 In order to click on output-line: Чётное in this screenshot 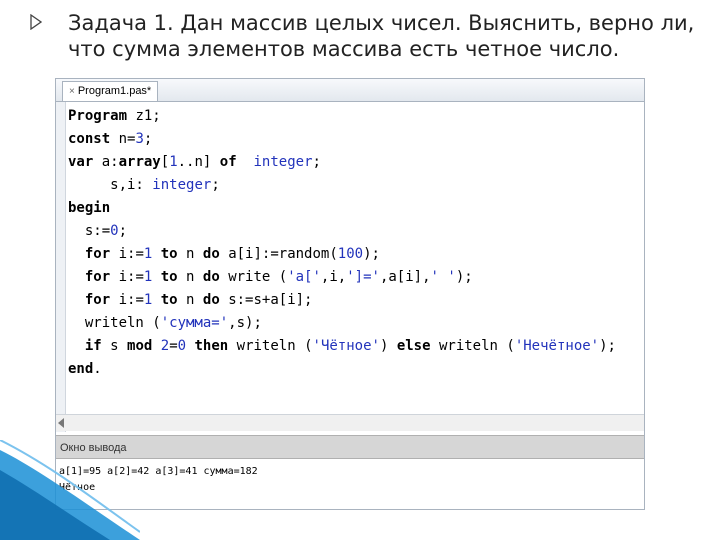, I will do `click(77, 487)`.